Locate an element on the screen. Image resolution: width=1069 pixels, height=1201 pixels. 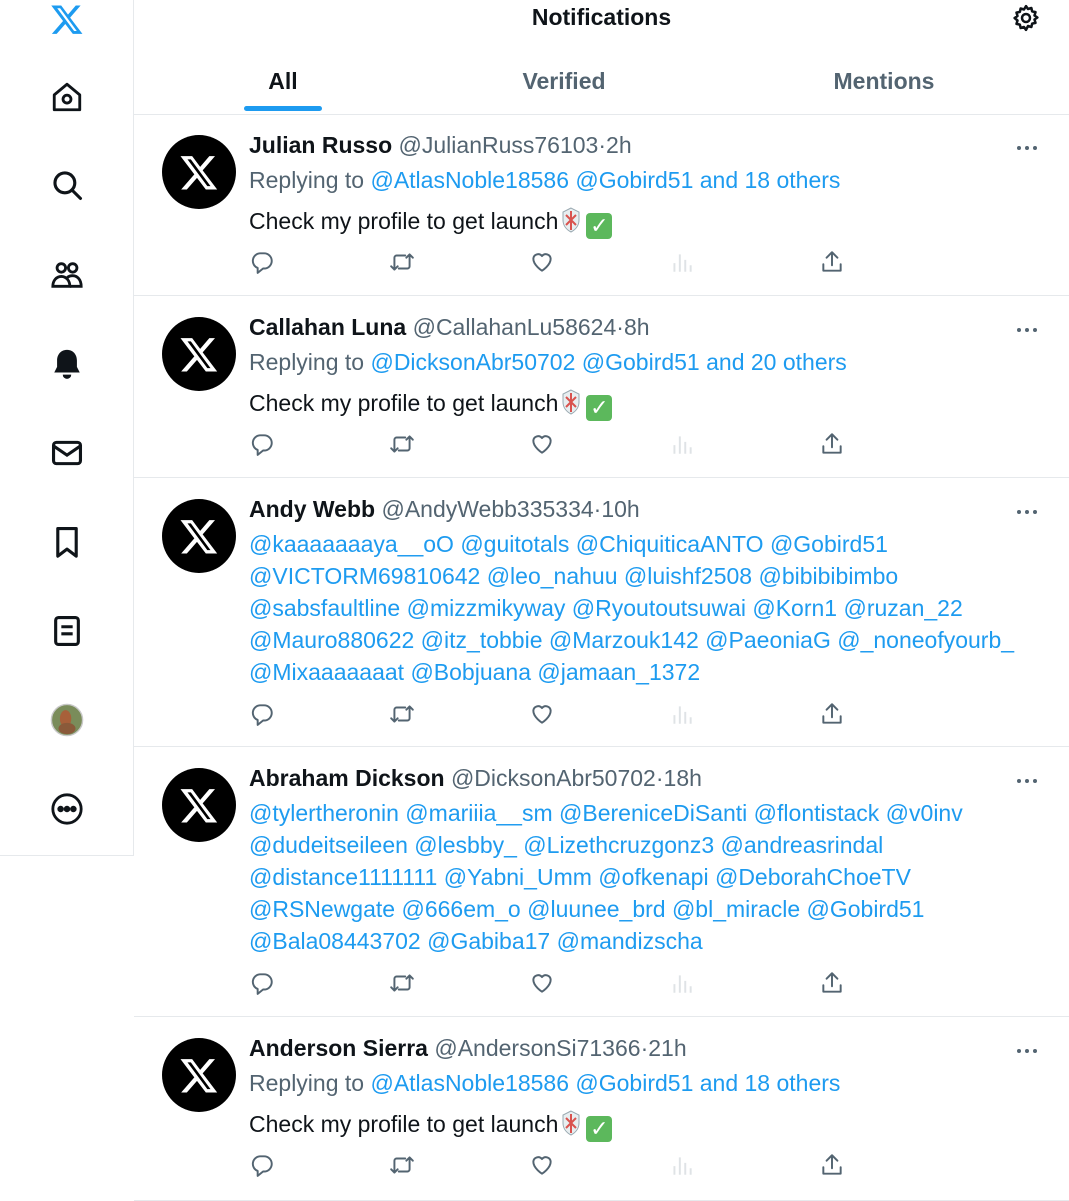
notifications-header: Notifications All Verified Mentions is located at coordinates (601, 57).